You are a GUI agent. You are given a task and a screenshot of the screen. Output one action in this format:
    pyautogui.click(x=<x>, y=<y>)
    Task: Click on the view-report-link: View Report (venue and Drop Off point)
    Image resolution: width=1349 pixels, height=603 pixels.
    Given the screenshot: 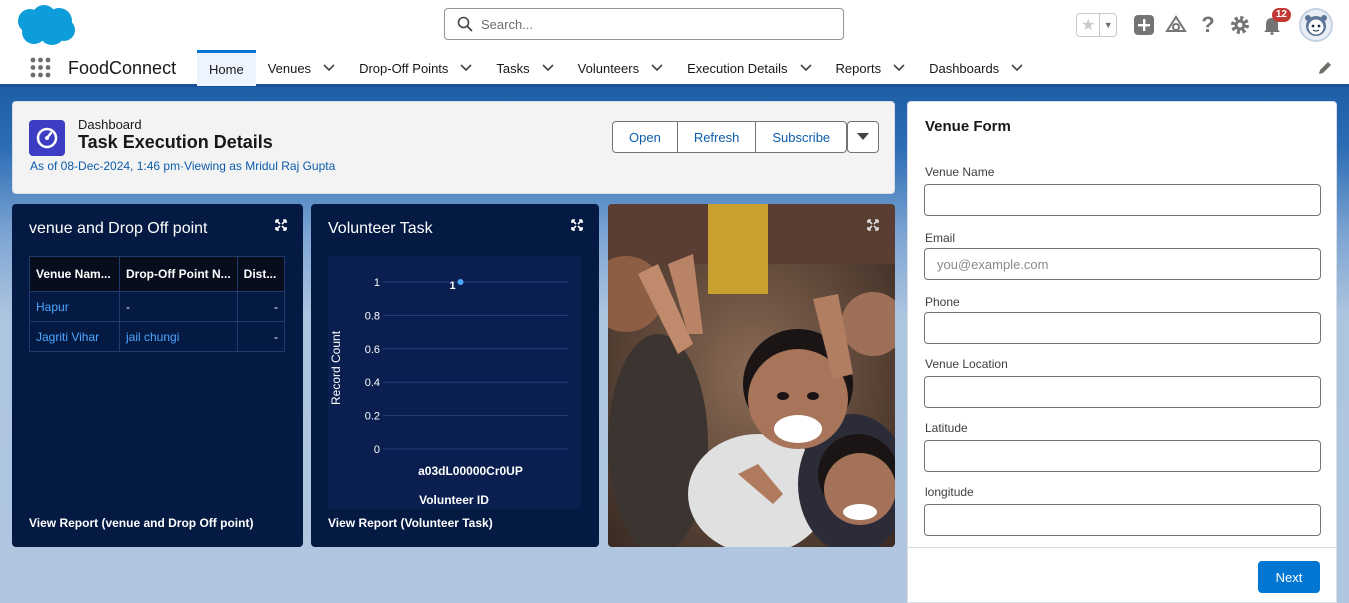 What is the action you would take?
    pyautogui.click(x=141, y=523)
    